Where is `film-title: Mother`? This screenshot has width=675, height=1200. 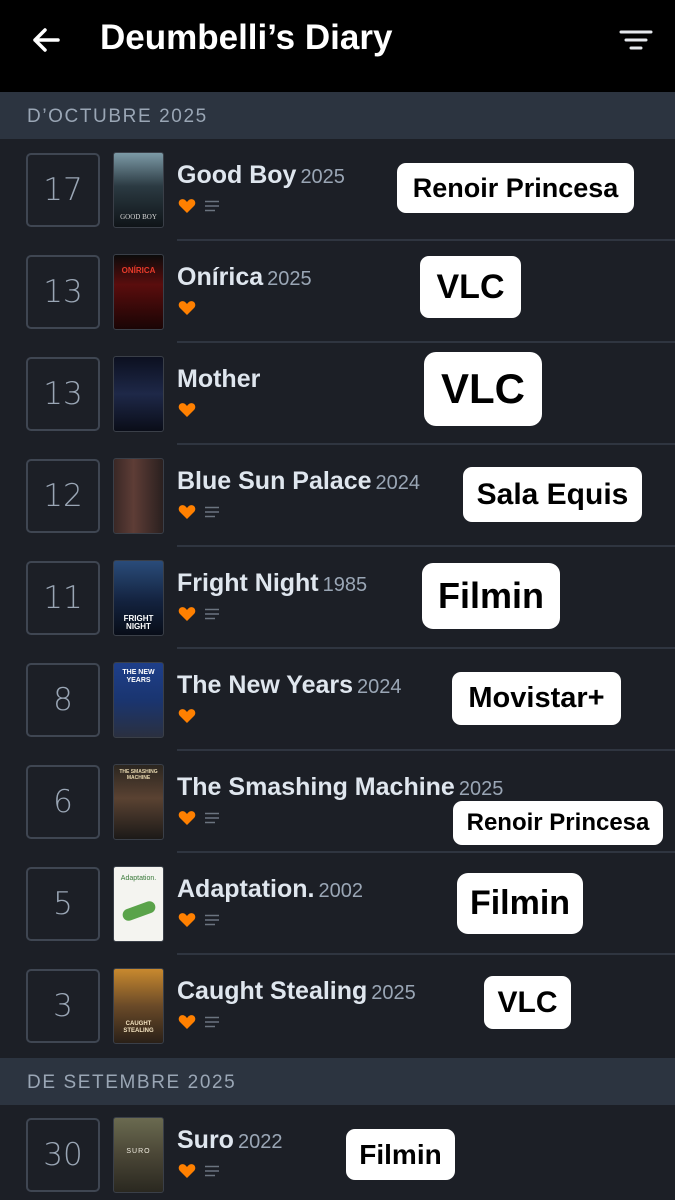 film-title: Mother is located at coordinates (220, 379).